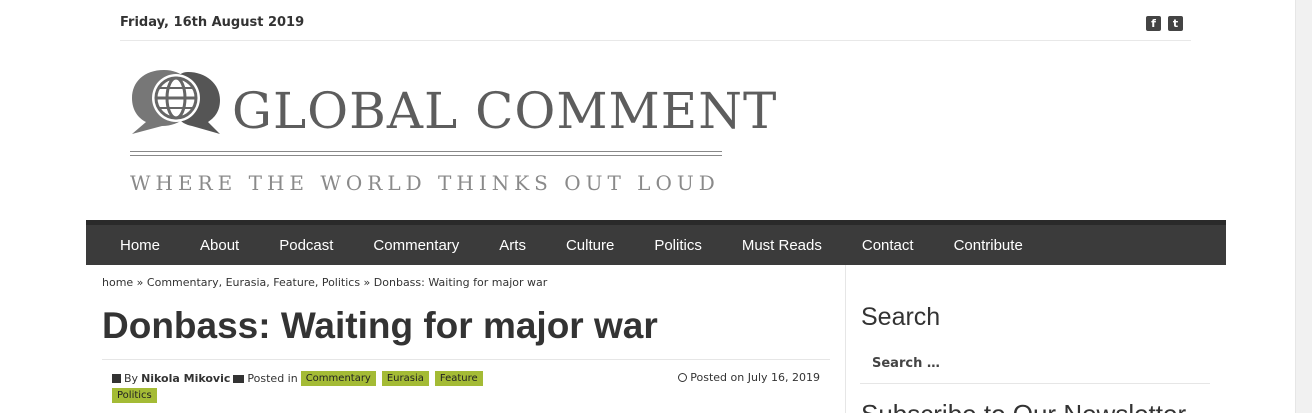 The height and width of the screenshot is (413, 1312). Describe the element at coordinates (272, 378) in the screenshot. I see `posted-in-label: Posted in` at that location.